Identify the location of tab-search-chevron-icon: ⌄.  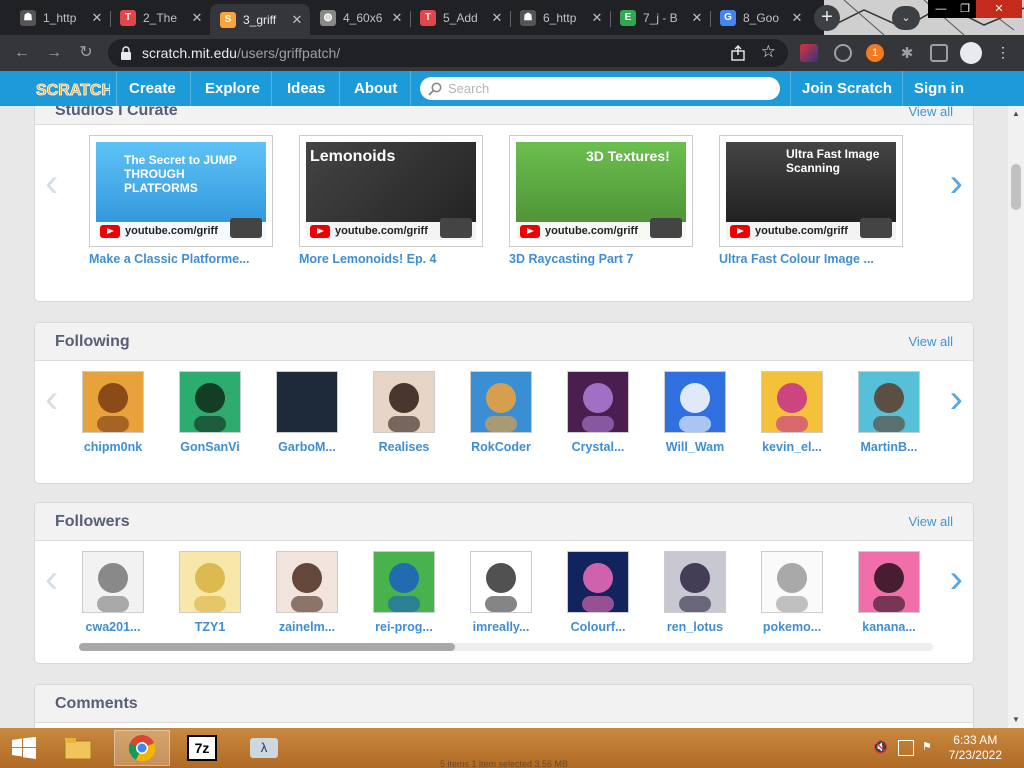
(906, 18).